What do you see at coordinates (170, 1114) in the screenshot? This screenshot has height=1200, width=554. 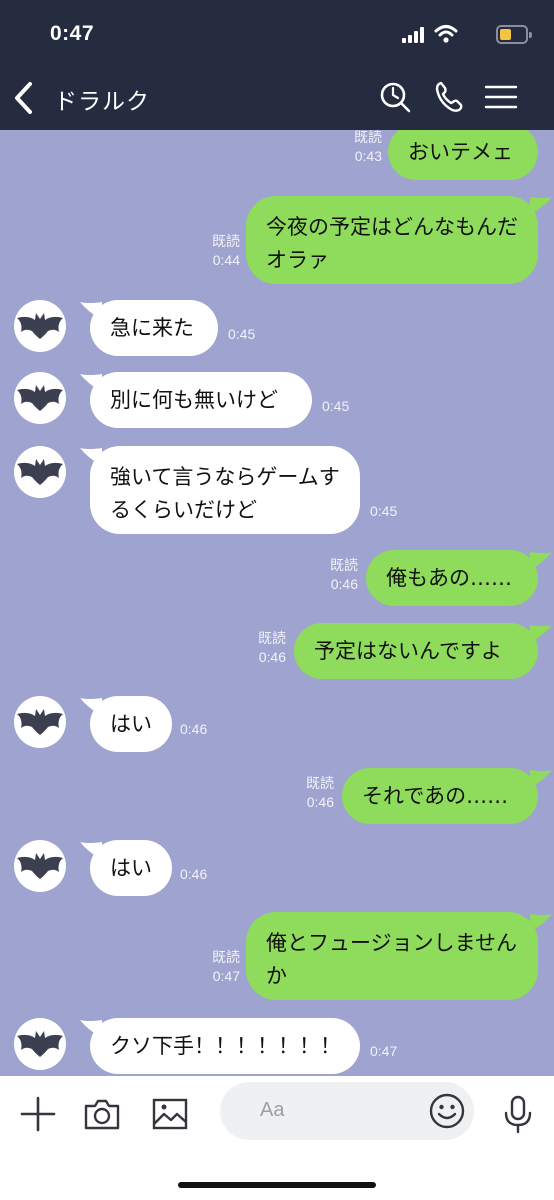 I see `image-icon` at bounding box center [170, 1114].